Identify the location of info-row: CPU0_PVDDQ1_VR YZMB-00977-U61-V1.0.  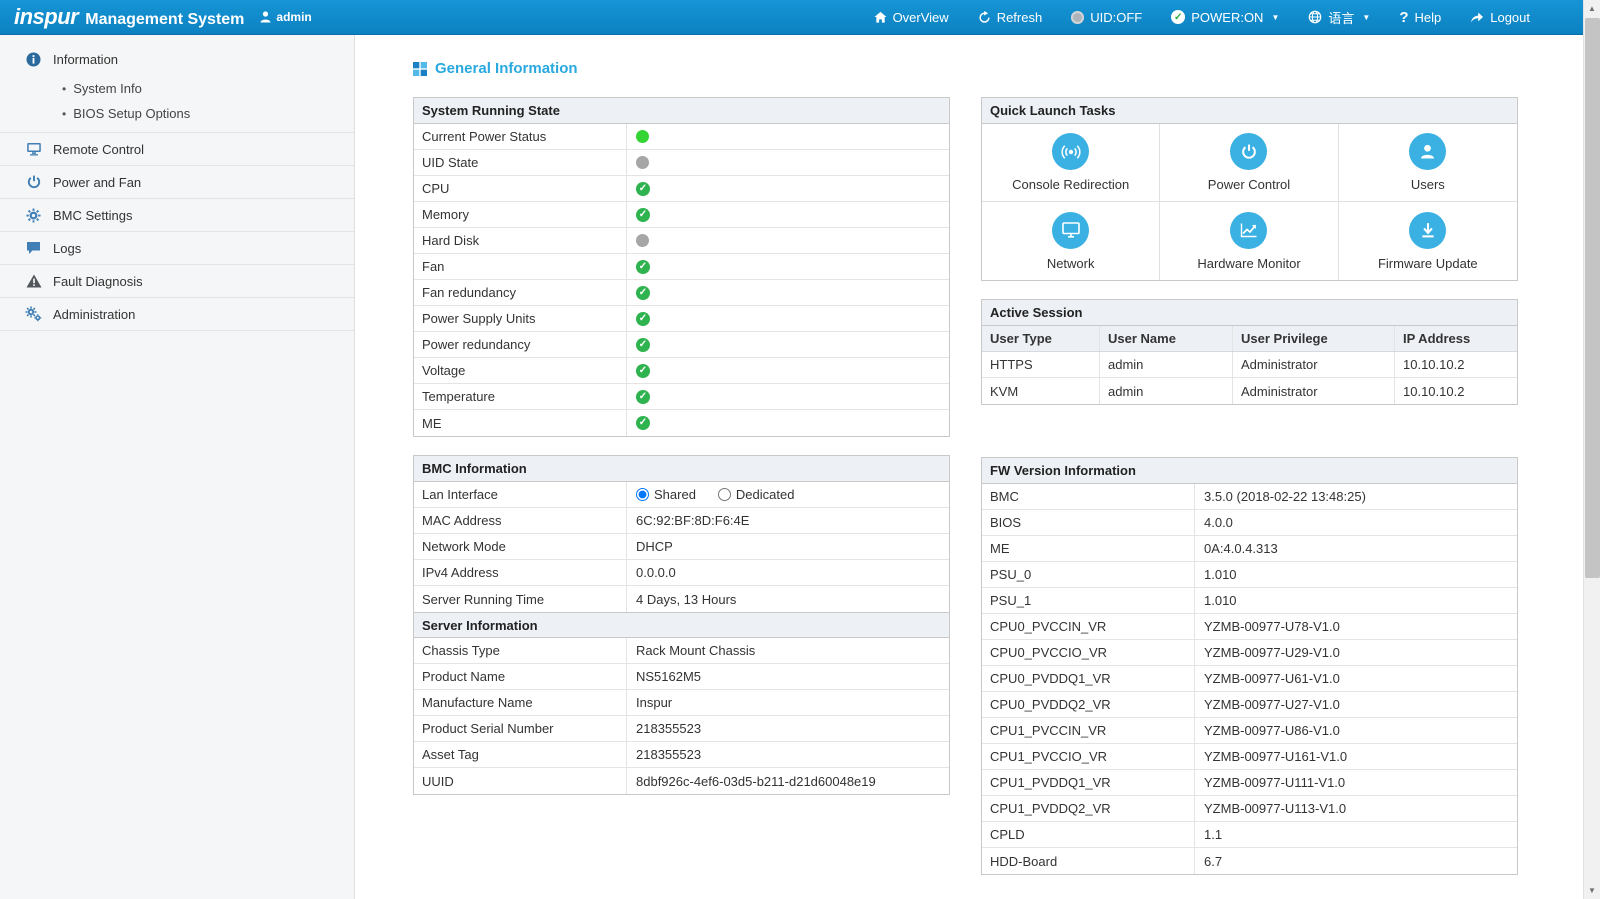
(1249, 679).